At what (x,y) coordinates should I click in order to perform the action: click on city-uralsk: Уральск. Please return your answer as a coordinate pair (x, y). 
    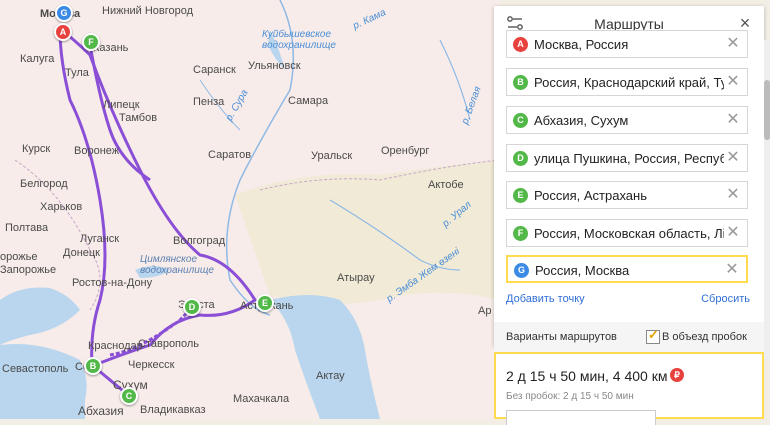
    Looking at the image, I should click on (332, 156).